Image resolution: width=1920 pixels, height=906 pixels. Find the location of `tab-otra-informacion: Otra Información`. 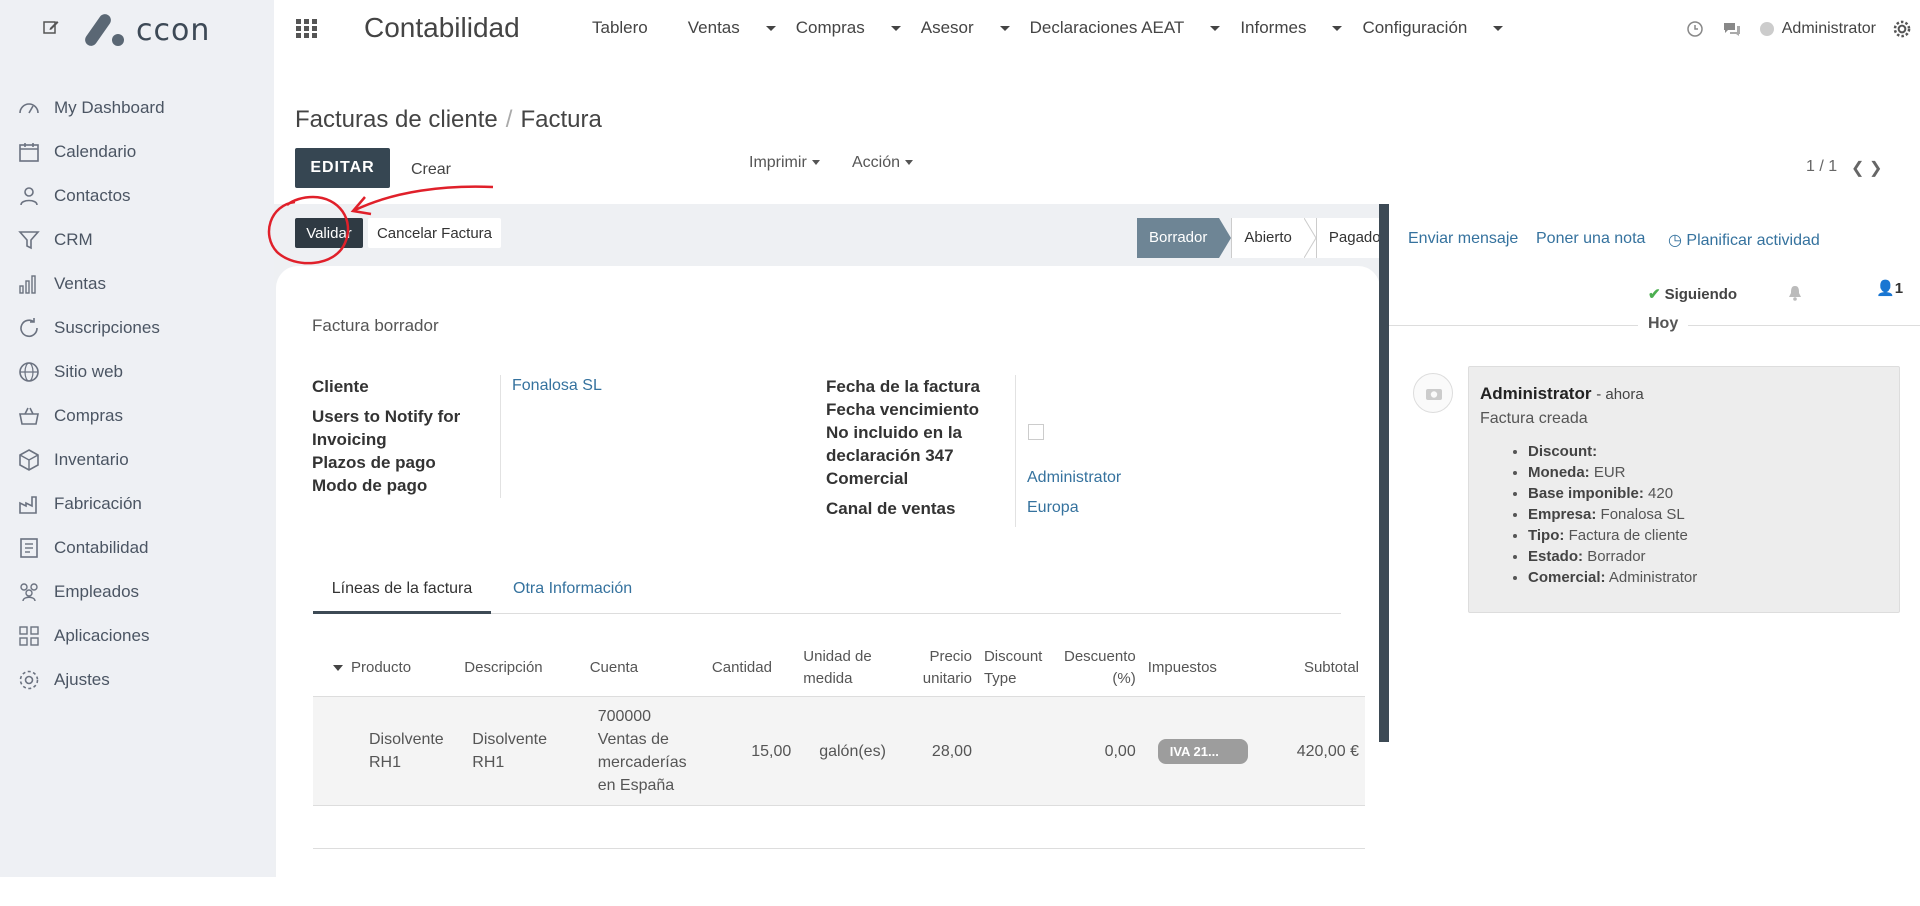

tab-otra-informacion: Otra Información is located at coordinates (572, 591).